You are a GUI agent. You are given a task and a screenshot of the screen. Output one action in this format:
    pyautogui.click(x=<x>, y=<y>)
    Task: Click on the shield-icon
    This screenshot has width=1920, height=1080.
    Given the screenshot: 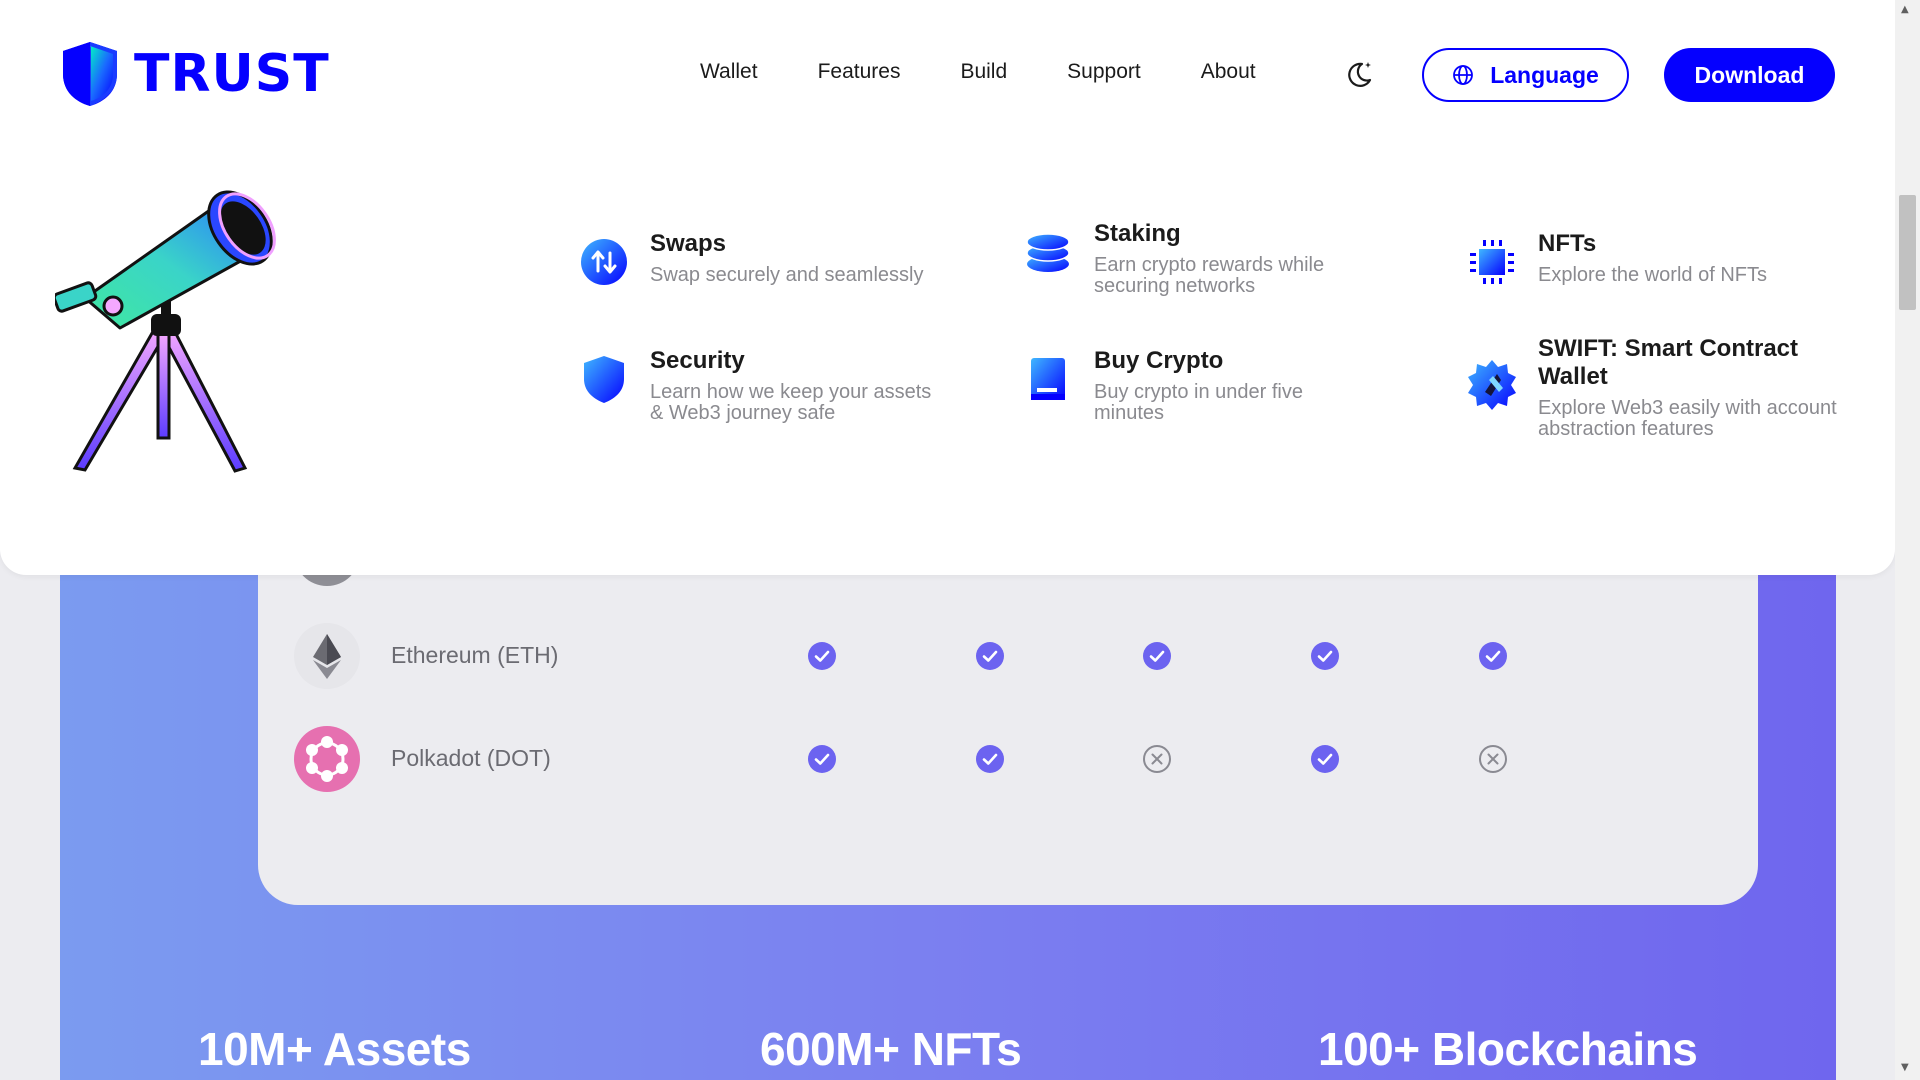 What is the action you would take?
    pyautogui.click(x=604, y=379)
    